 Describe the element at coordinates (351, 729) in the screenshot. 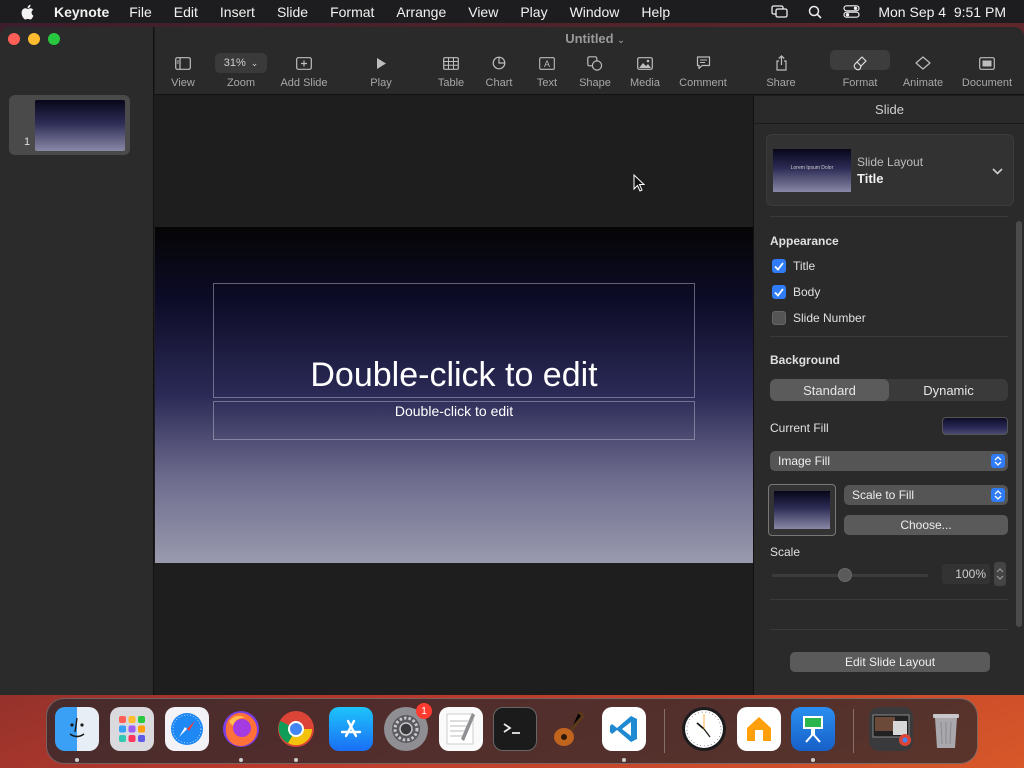

I see `app-store-icon` at that location.